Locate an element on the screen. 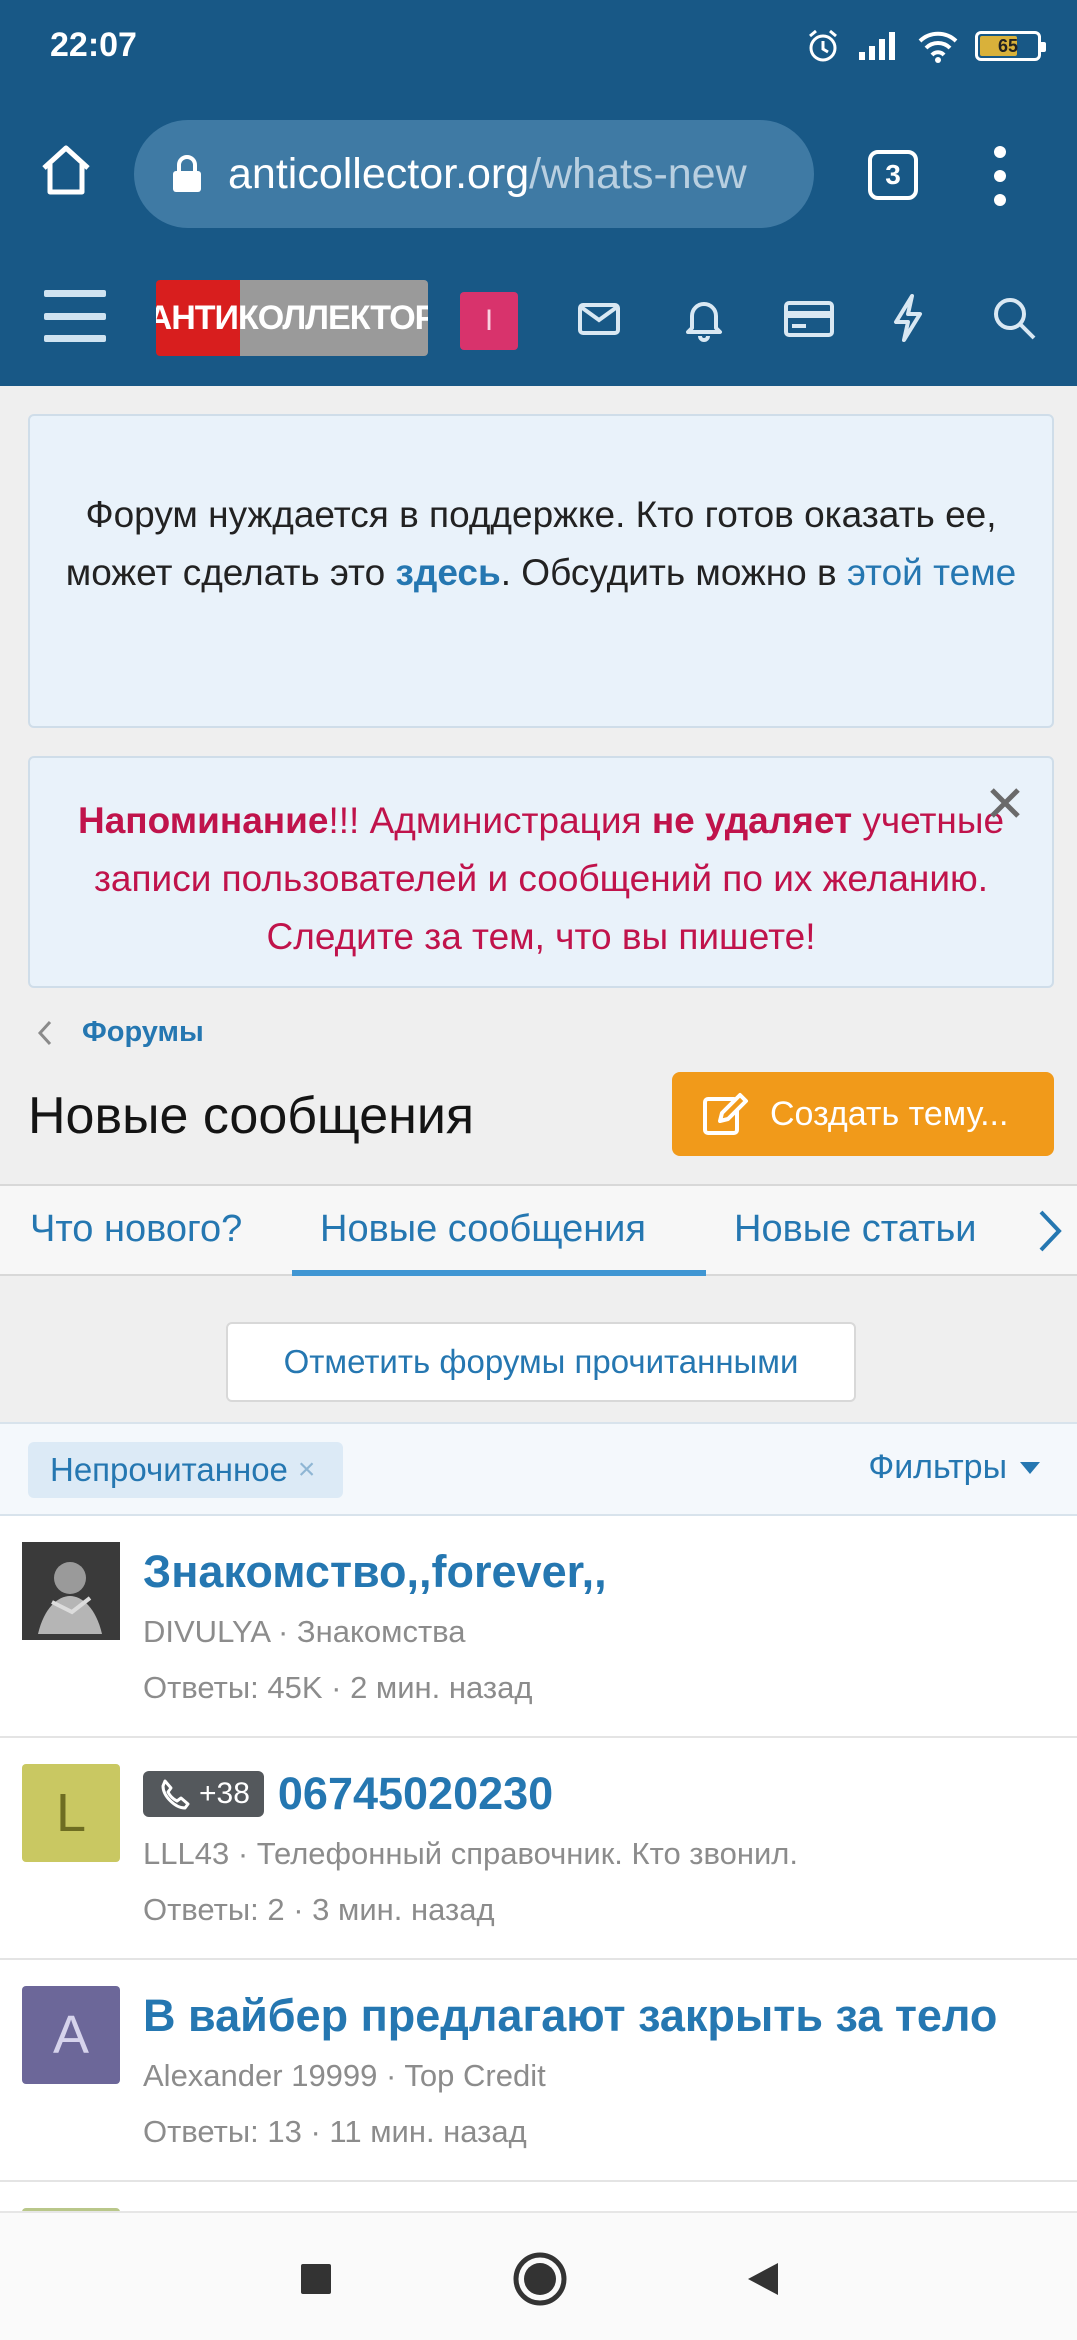  thread-stats: Ответы: 13 · 11 мин. назад is located at coordinates (335, 2131).